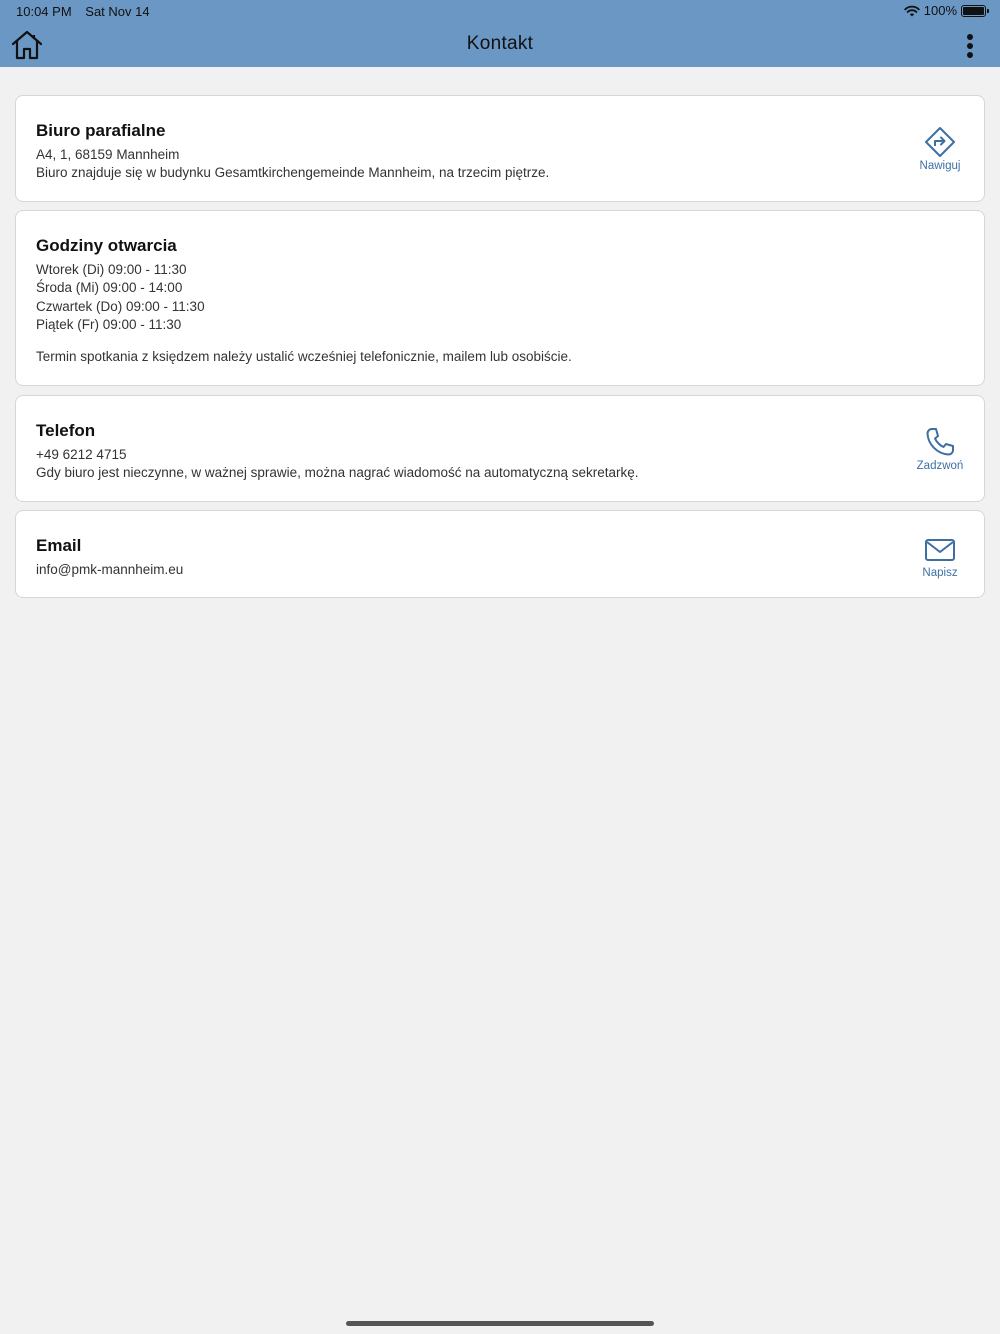  What do you see at coordinates (109, 287) in the screenshot?
I see `hours-line: Środa (Mi) 09:00 - 14:00` at bounding box center [109, 287].